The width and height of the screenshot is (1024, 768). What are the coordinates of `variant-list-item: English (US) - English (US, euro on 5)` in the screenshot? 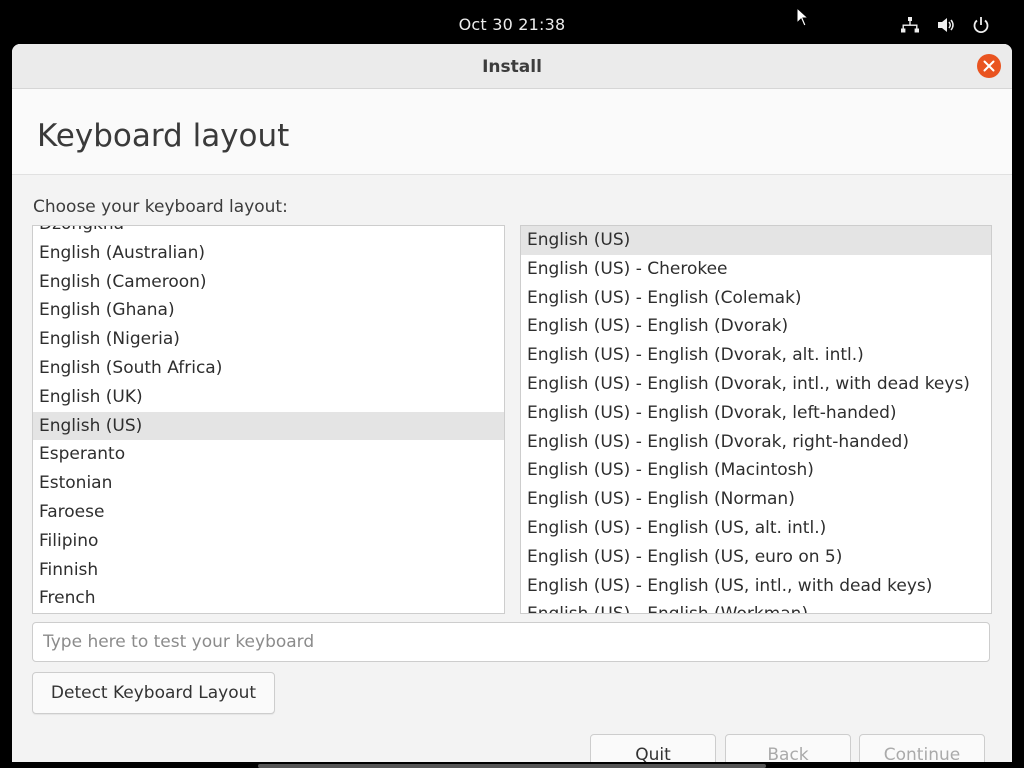 It's located at (756, 557).